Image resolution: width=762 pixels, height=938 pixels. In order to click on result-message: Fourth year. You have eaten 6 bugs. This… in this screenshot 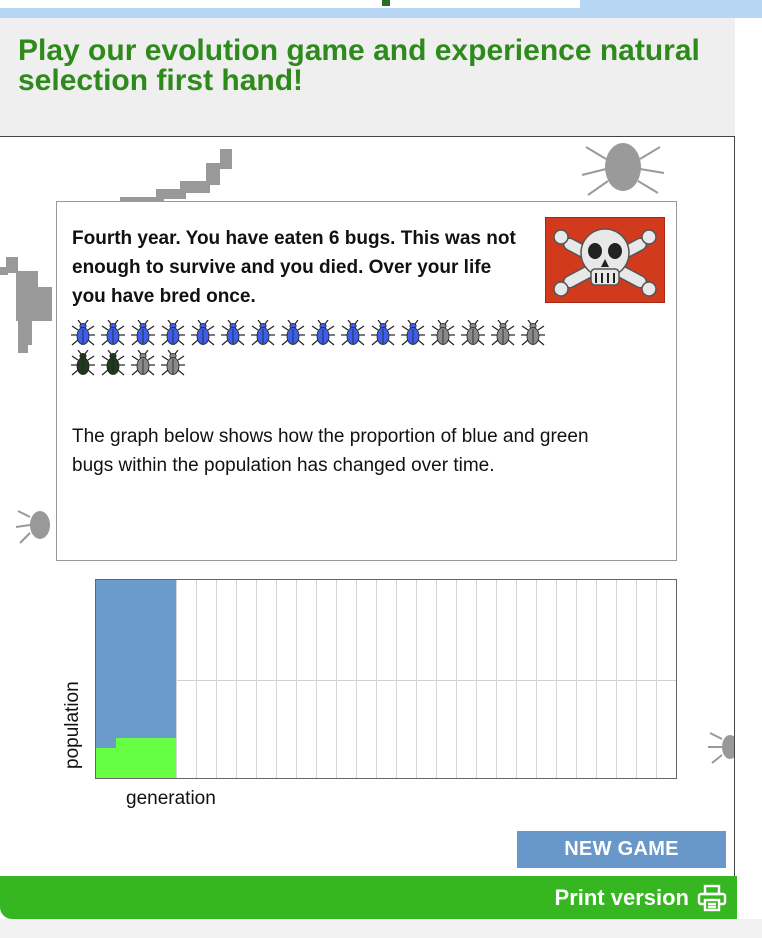, I will do `click(294, 267)`.